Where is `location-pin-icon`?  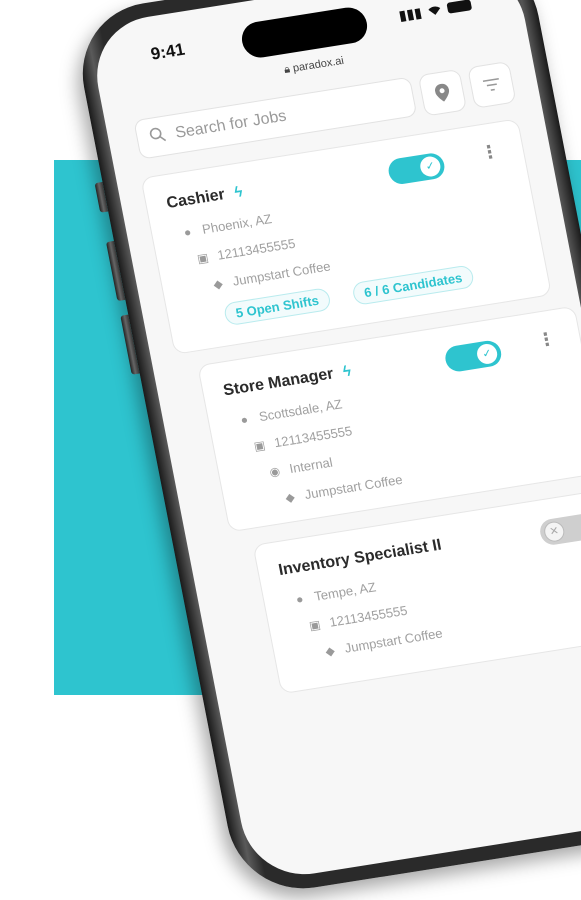
location-pin-icon is located at coordinates (442, 92).